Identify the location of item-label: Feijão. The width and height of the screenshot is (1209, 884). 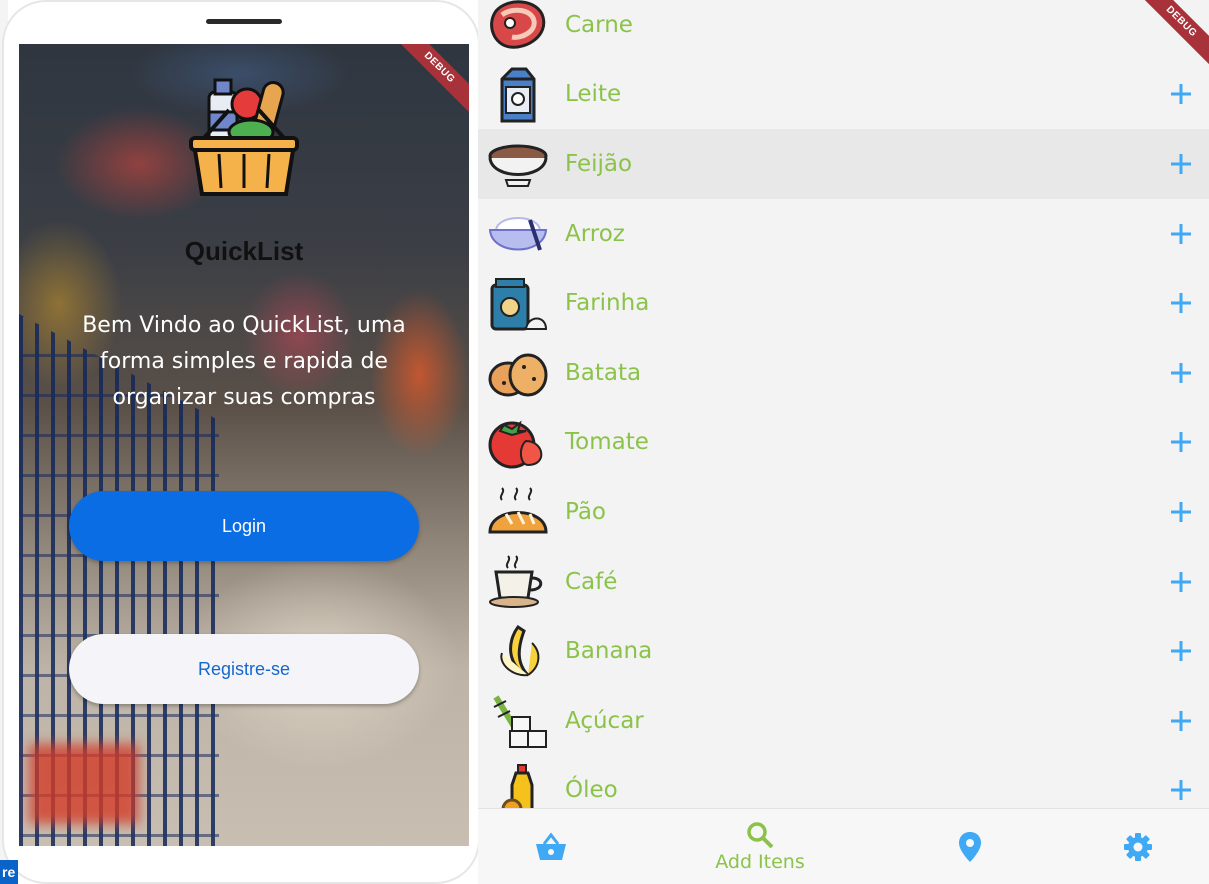
(599, 163).